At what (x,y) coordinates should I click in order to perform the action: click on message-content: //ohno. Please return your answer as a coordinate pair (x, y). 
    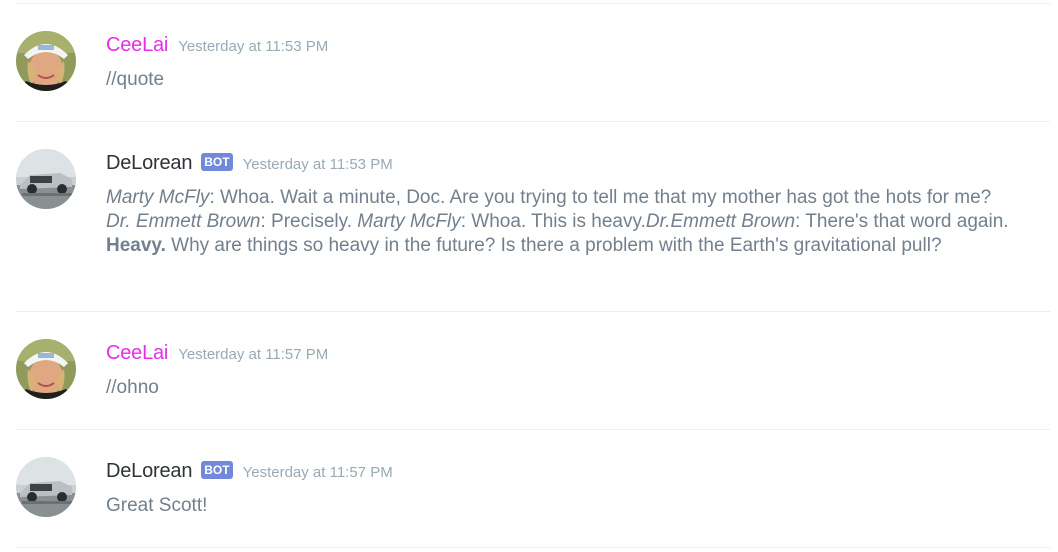
    Looking at the image, I should click on (132, 387).